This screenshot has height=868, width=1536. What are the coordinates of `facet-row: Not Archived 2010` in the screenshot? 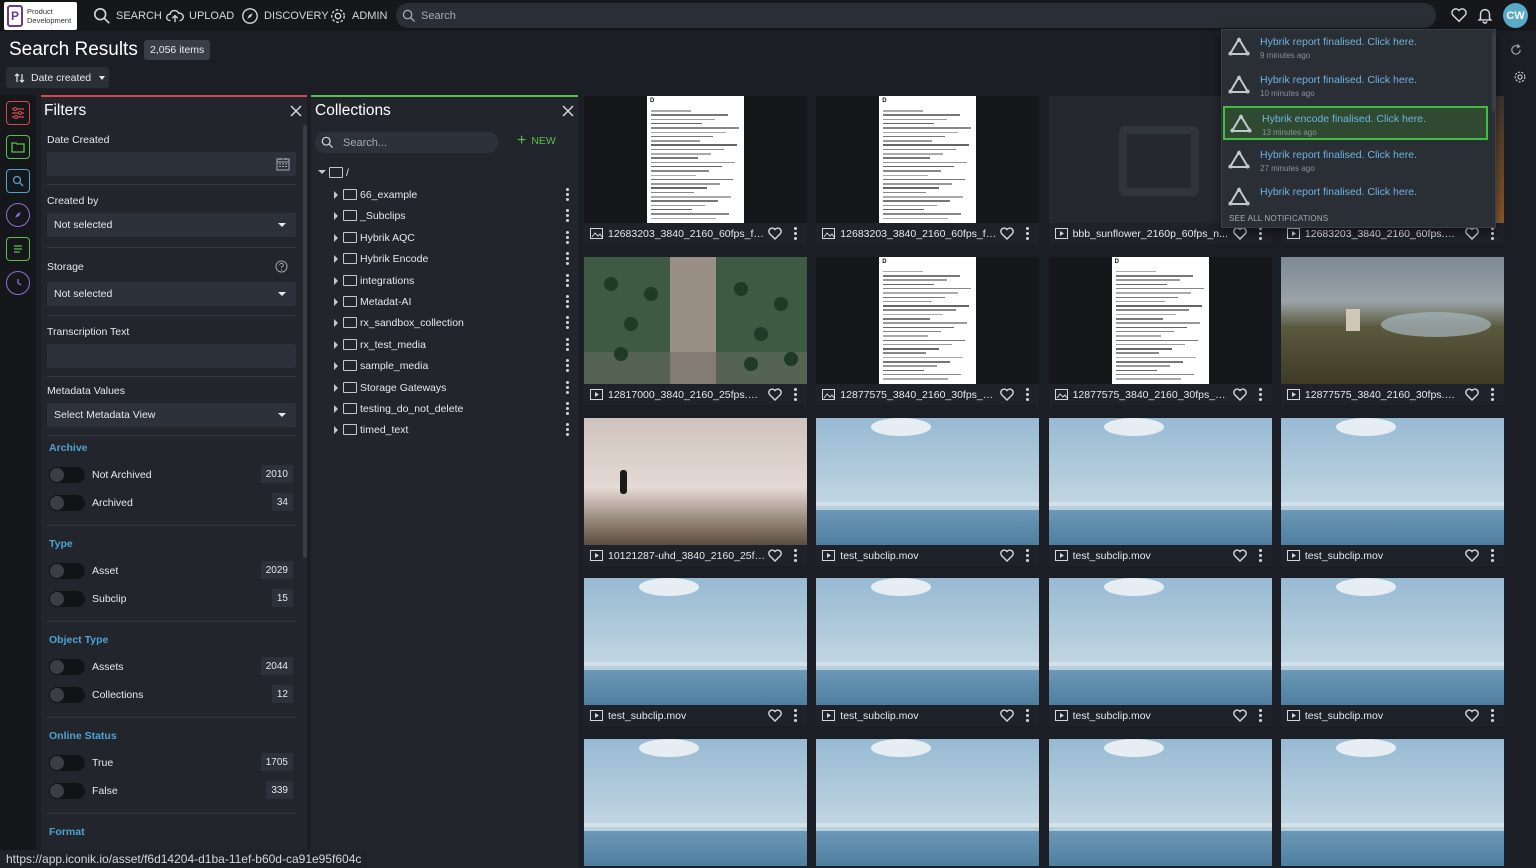 It's located at (172, 475).